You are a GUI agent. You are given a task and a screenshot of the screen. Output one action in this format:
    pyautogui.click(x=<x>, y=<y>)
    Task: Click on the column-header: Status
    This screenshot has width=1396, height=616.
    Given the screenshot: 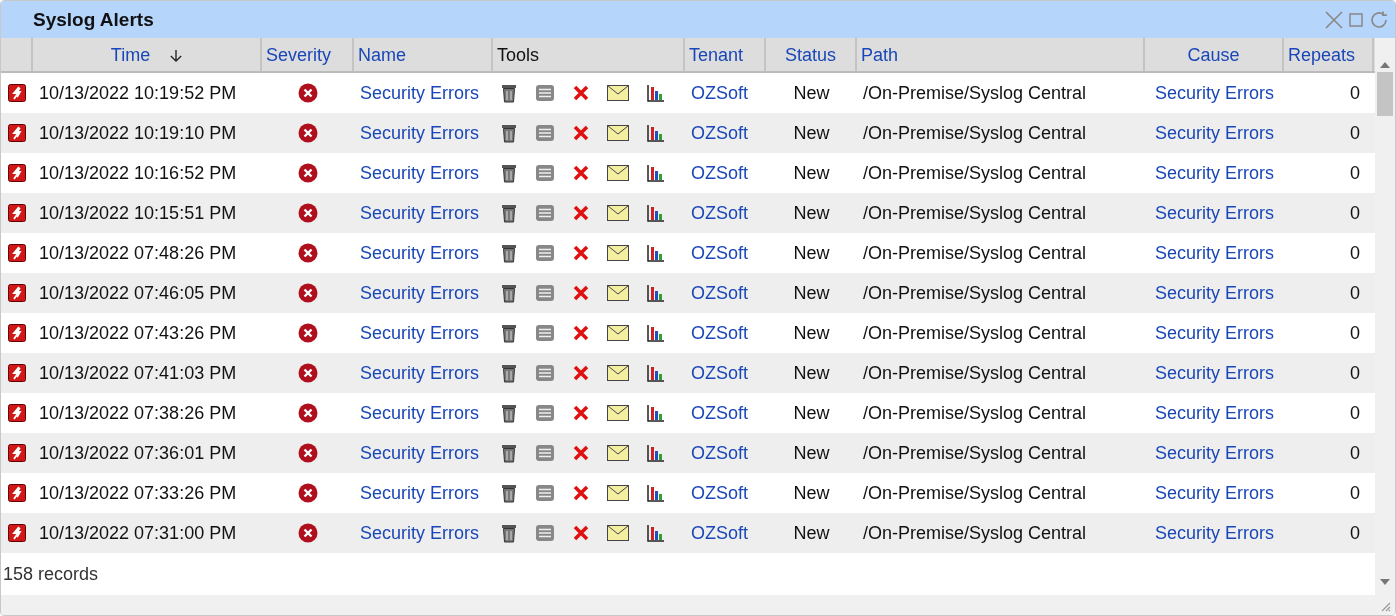 What is the action you would take?
    pyautogui.click(x=811, y=55)
    